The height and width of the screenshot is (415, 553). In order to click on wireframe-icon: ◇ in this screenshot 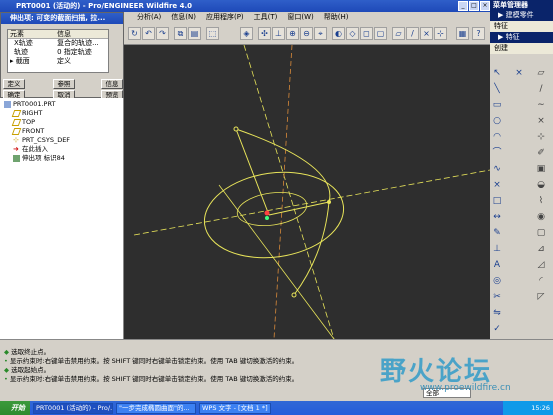, I will do `click(352, 33)`.